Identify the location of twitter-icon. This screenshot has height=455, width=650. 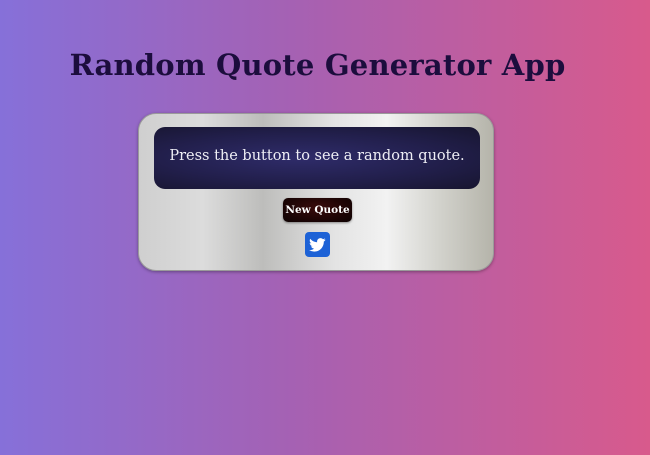
(317, 244).